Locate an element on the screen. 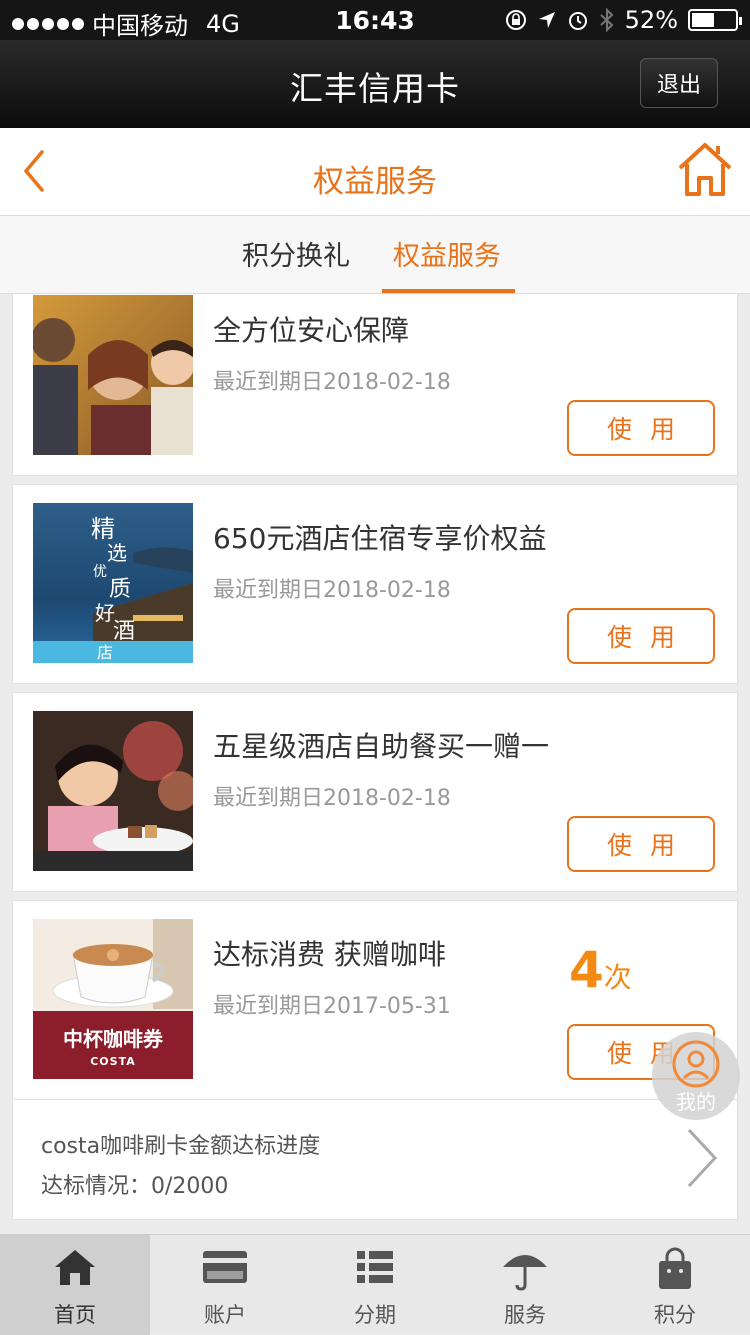  alarm-icon is located at coordinates (577, 21).